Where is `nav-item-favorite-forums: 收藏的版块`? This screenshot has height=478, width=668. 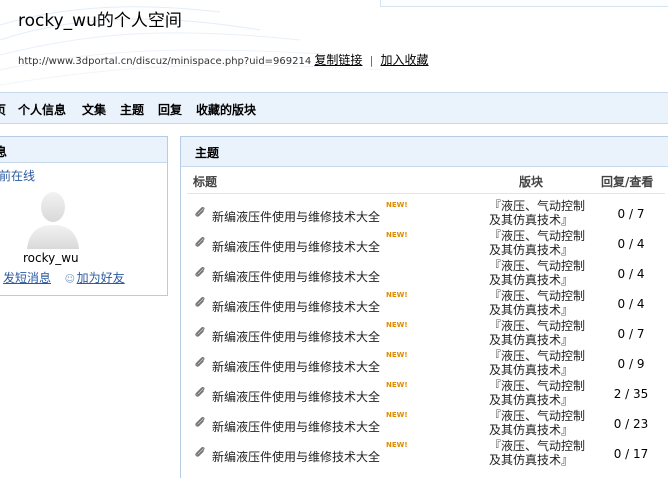 nav-item-favorite-forums: 收藏的版块 is located at coordinates (226, 109).